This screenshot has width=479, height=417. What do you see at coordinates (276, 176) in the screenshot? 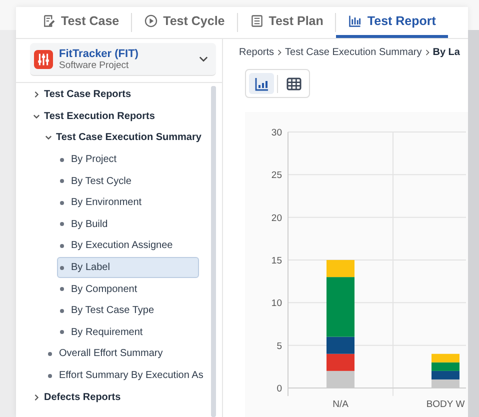
I see `axis-tick-label: 25` at bounding box center [276, 176].